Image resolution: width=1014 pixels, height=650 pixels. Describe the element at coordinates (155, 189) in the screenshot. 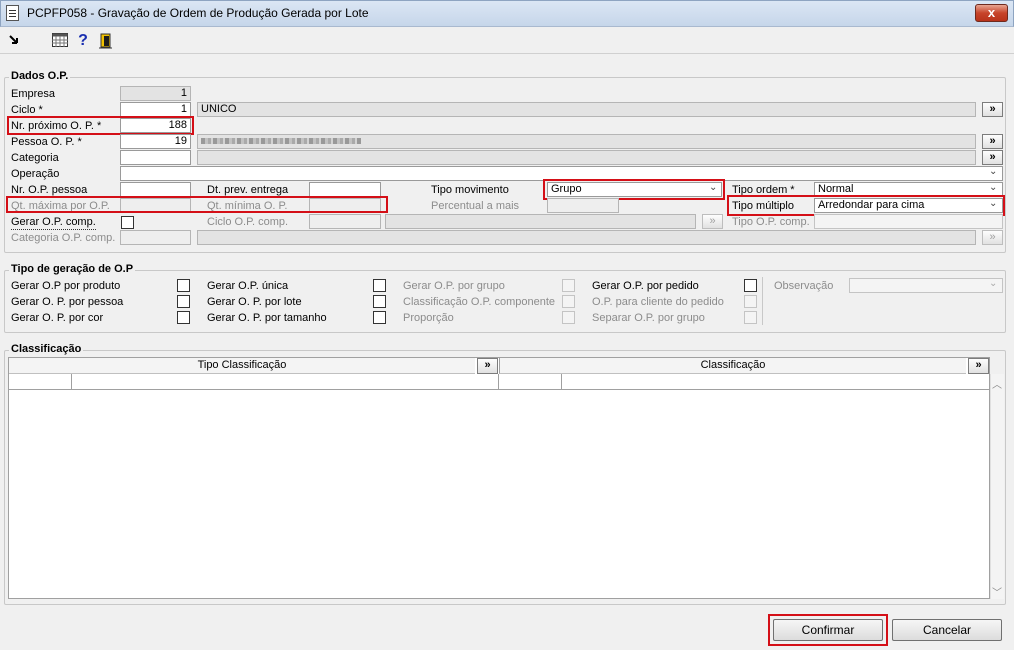

I see `nr-op-pessoa-field` at that location.